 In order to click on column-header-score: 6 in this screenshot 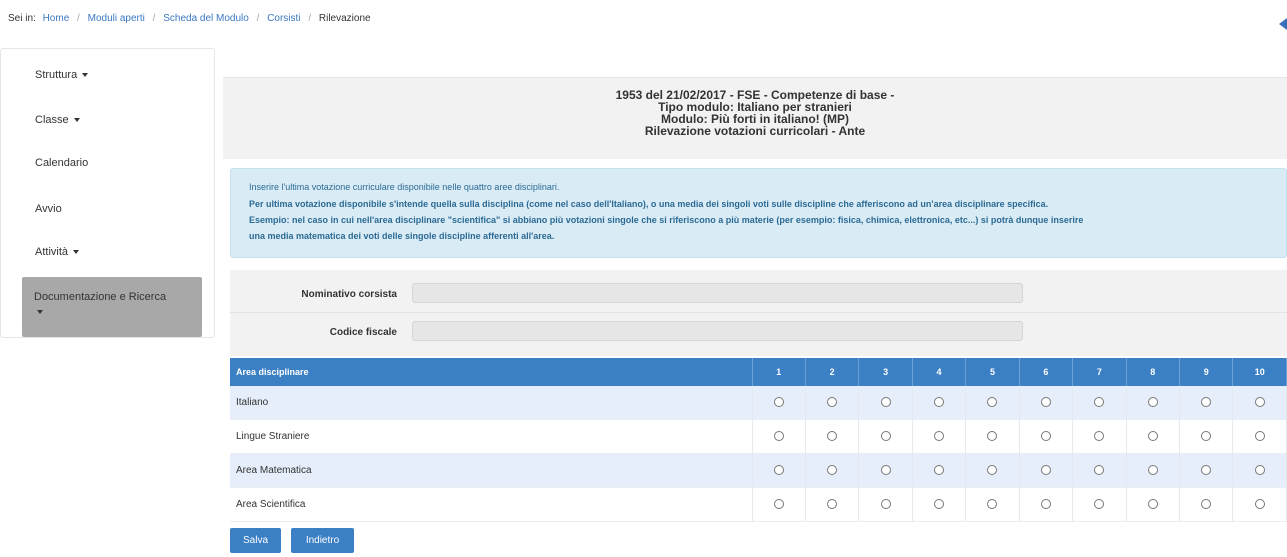, I will do `click(1046, 372)`.